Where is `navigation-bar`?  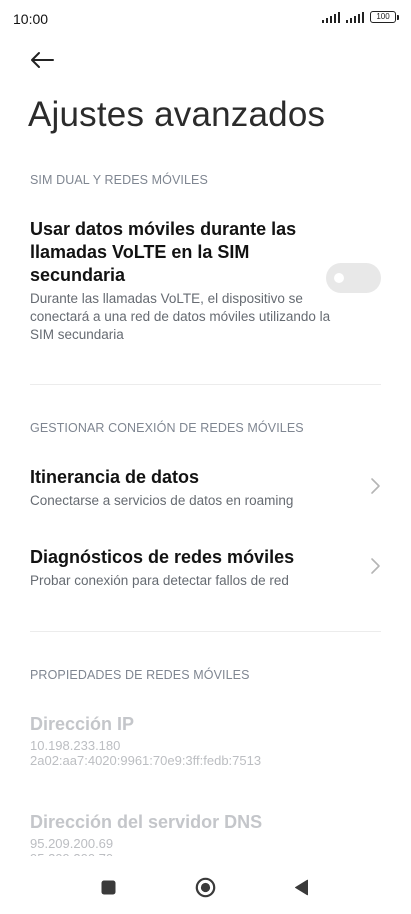 navigation-bar is located at coordinates (205, 885).